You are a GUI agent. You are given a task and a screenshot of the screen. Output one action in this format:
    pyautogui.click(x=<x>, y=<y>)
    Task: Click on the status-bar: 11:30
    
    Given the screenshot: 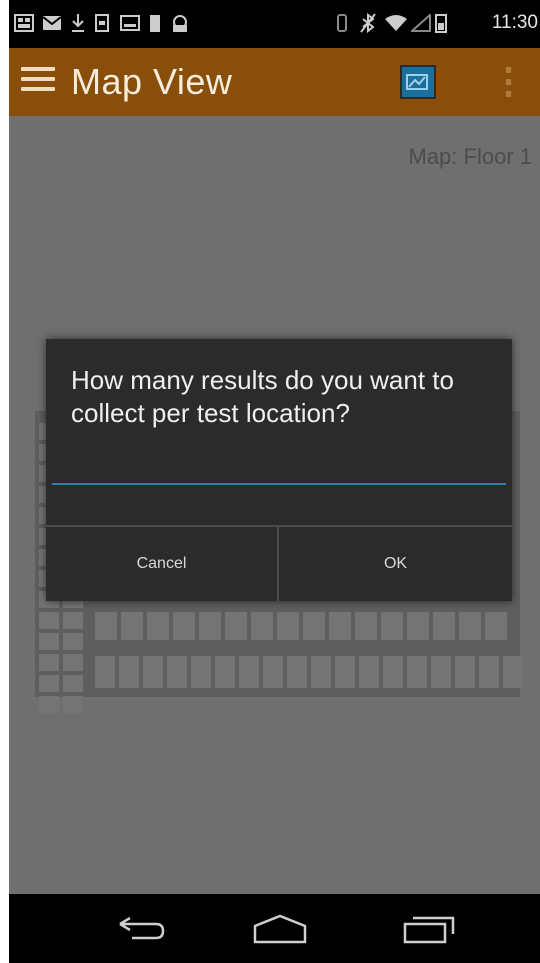 What is the action you would take?
    pyautogui.click(x=274, y=24)
    